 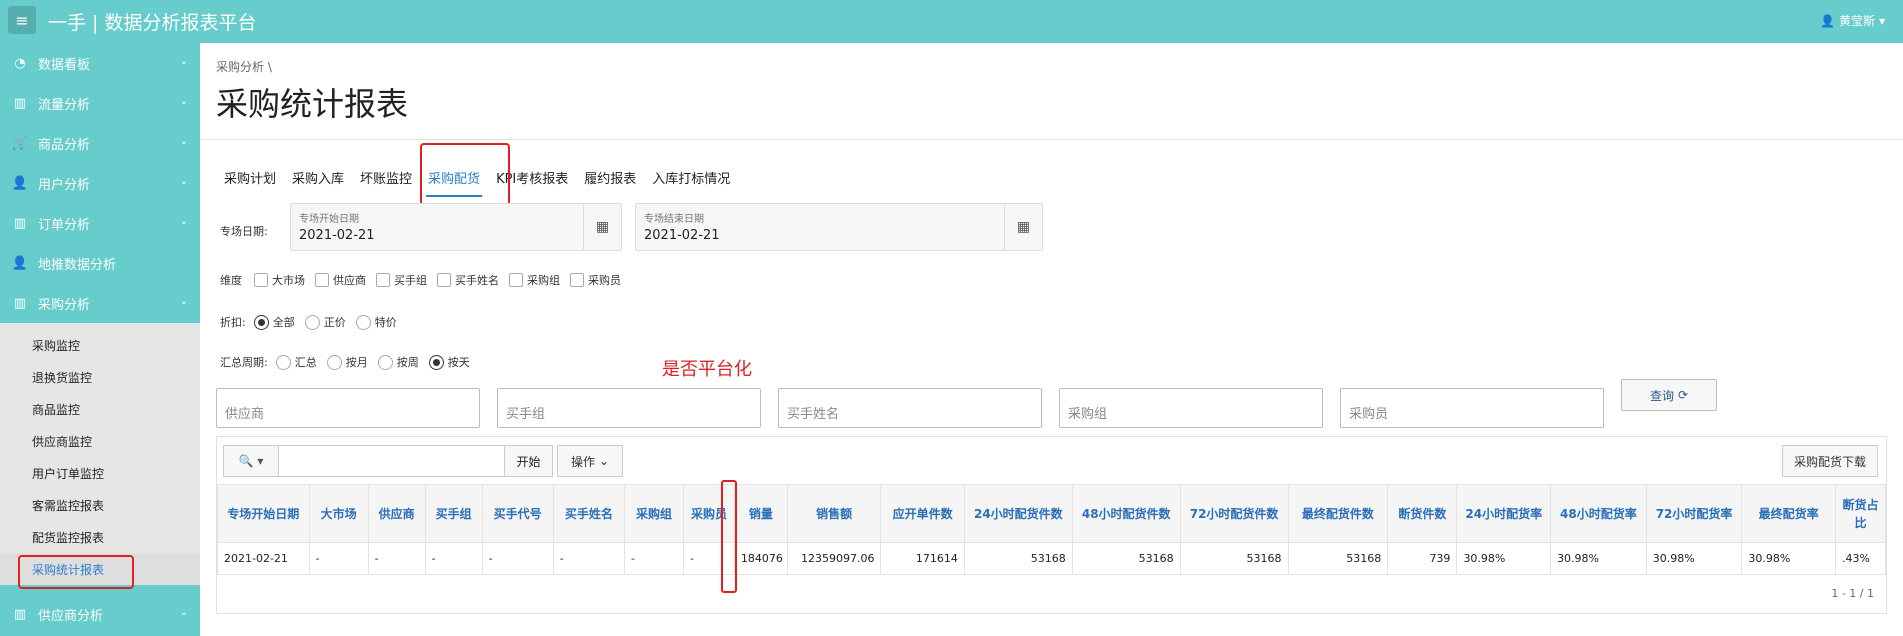 I want to click on sidebar-item-orders: ▥ 订单分析 ⌄, so click(x=100, y=223).